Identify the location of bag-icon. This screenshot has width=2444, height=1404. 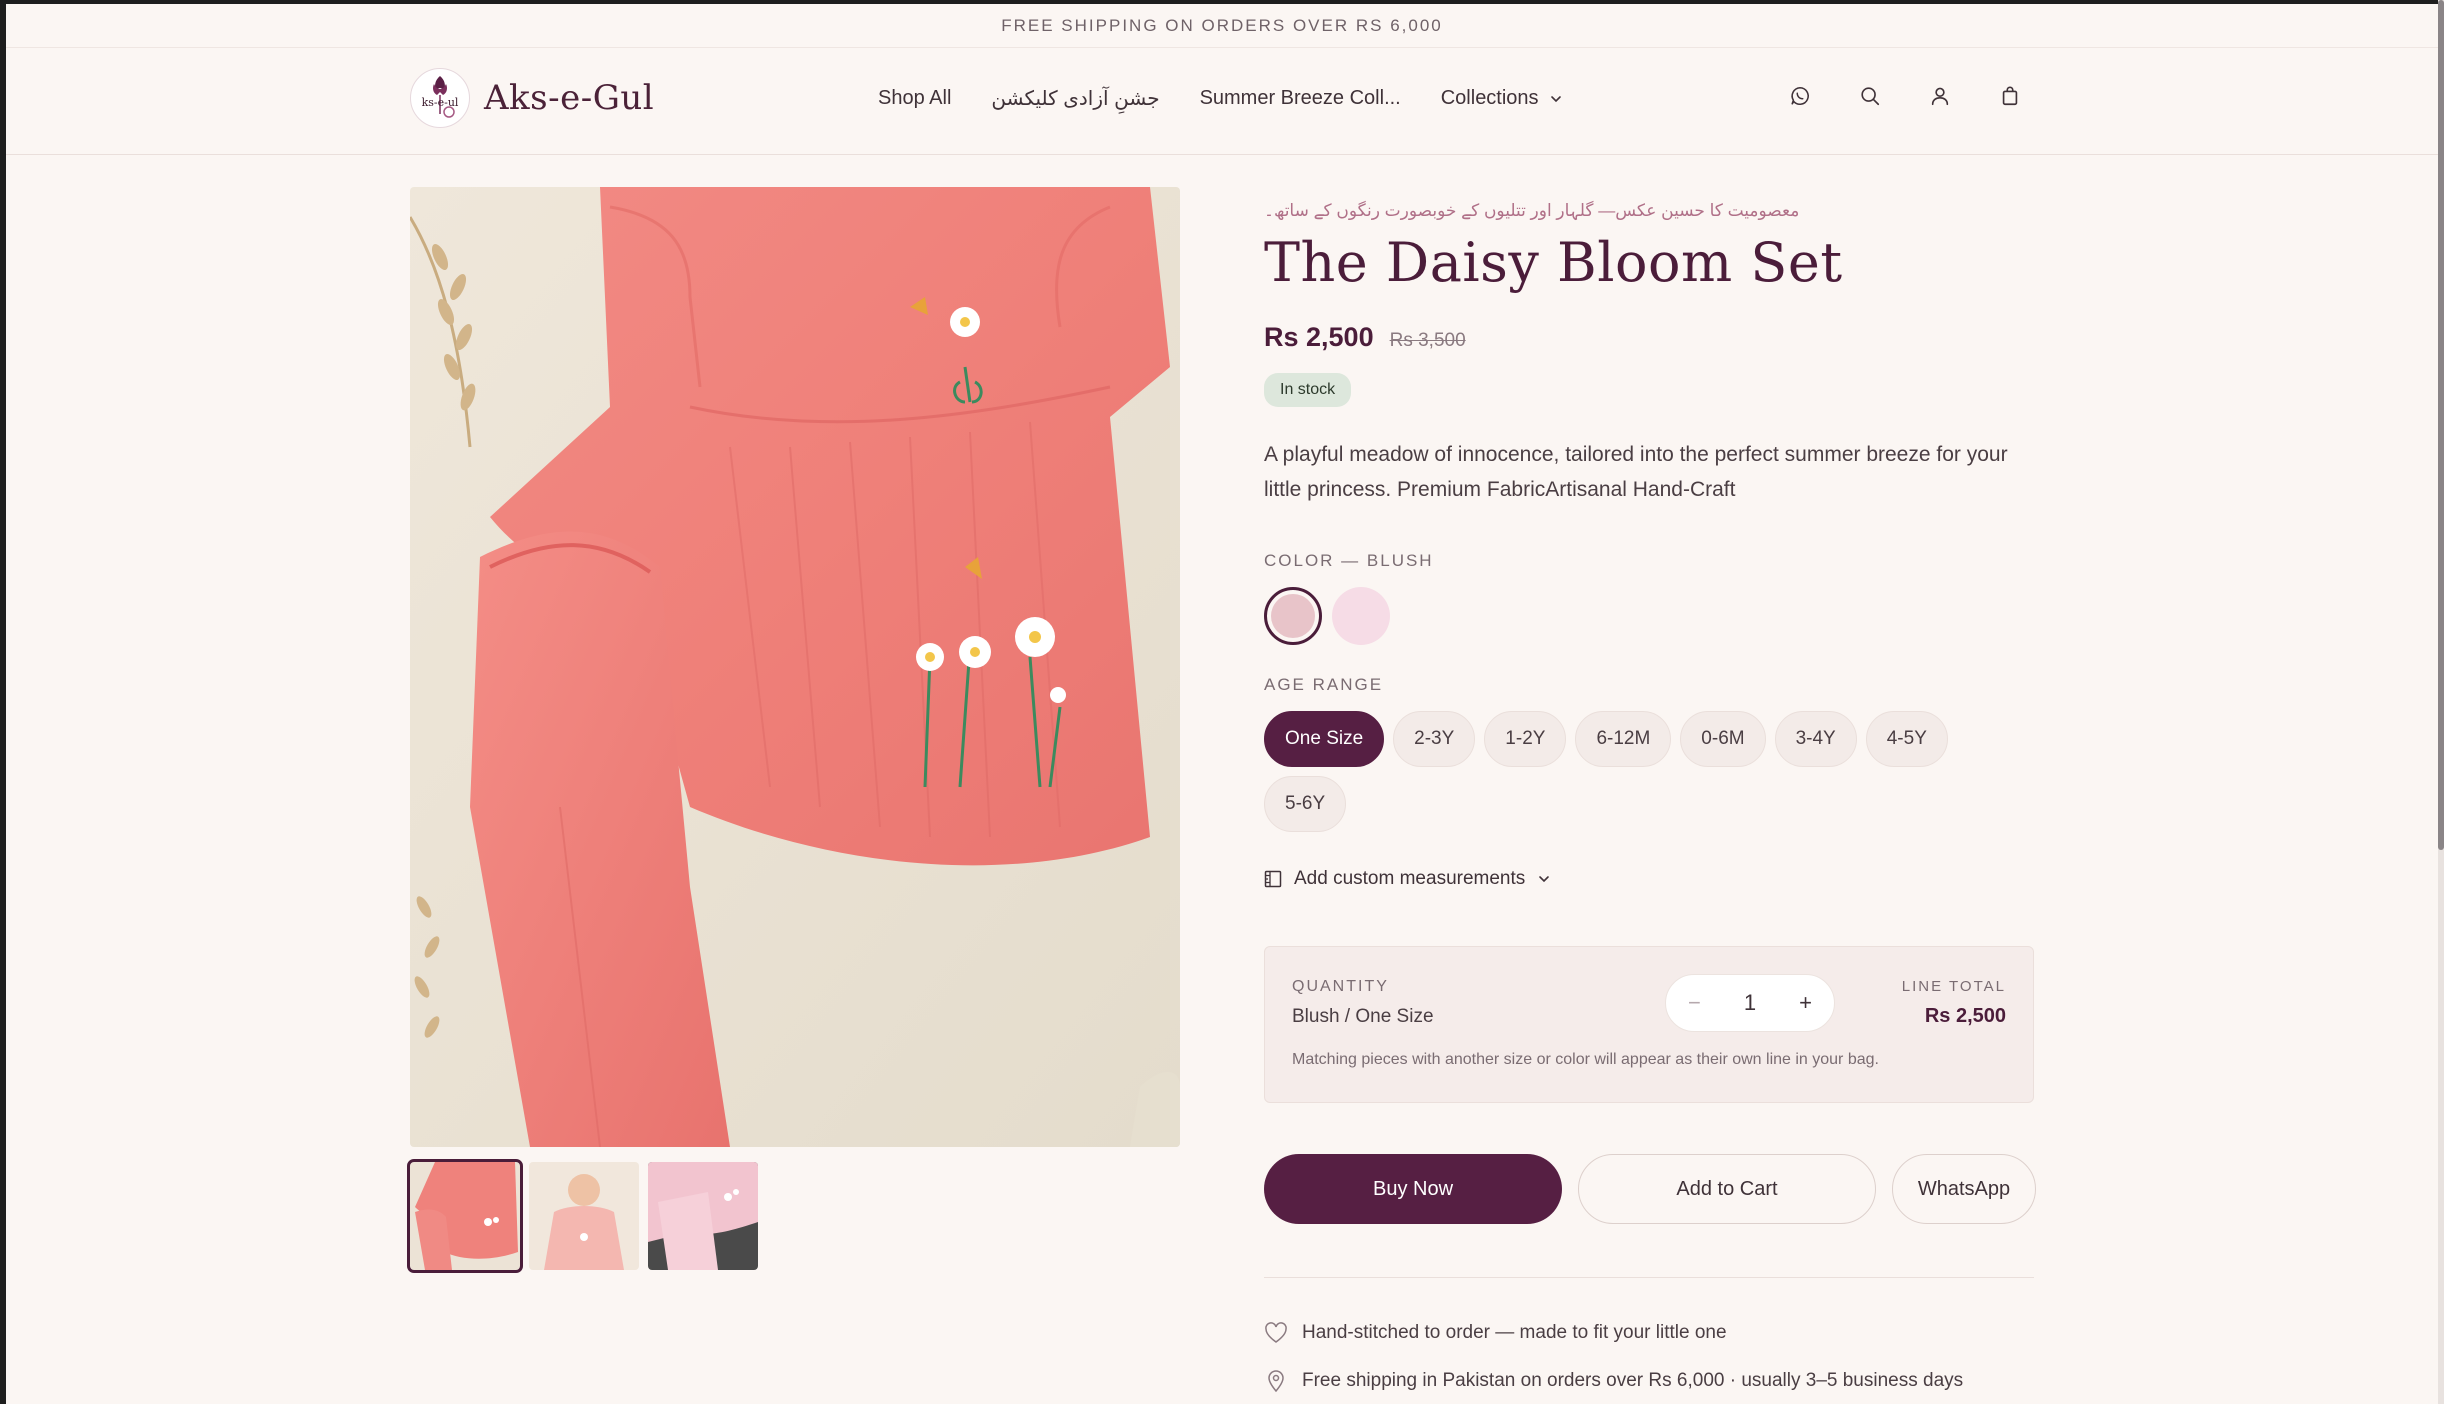
(2010, 96).